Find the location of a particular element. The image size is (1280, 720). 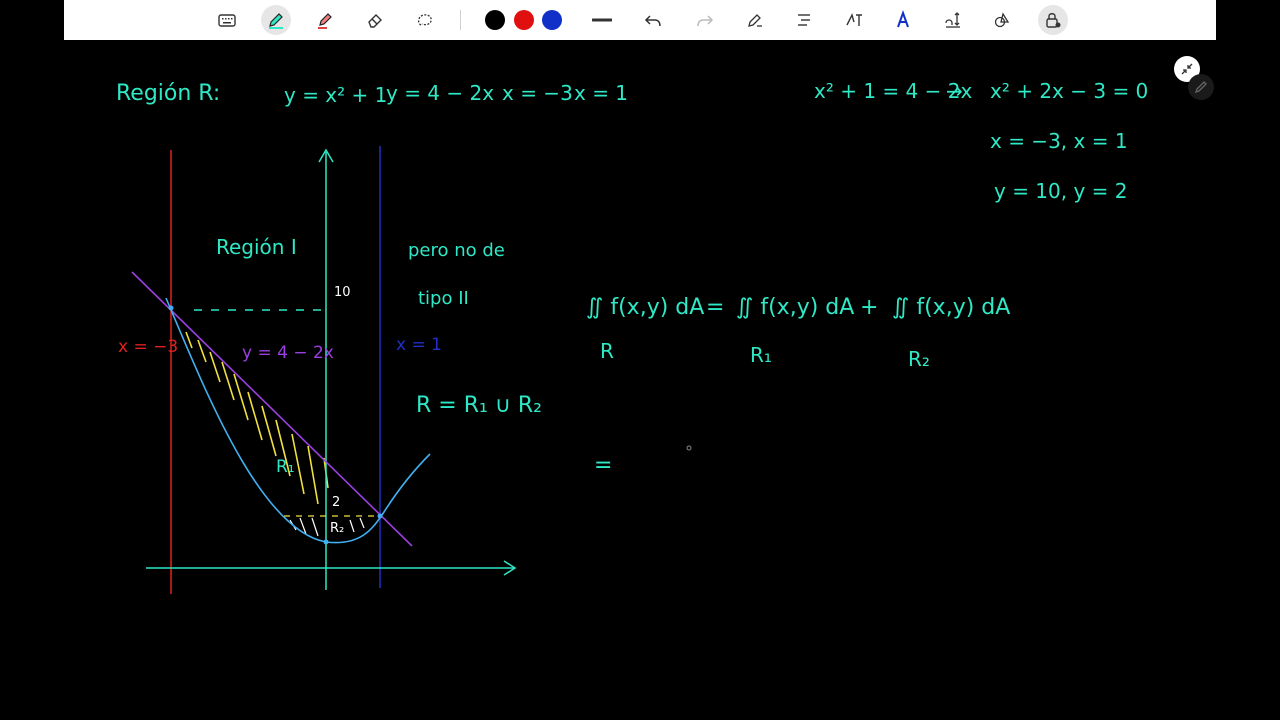

ink-to-text-icon is located at coordinates (854, 20).